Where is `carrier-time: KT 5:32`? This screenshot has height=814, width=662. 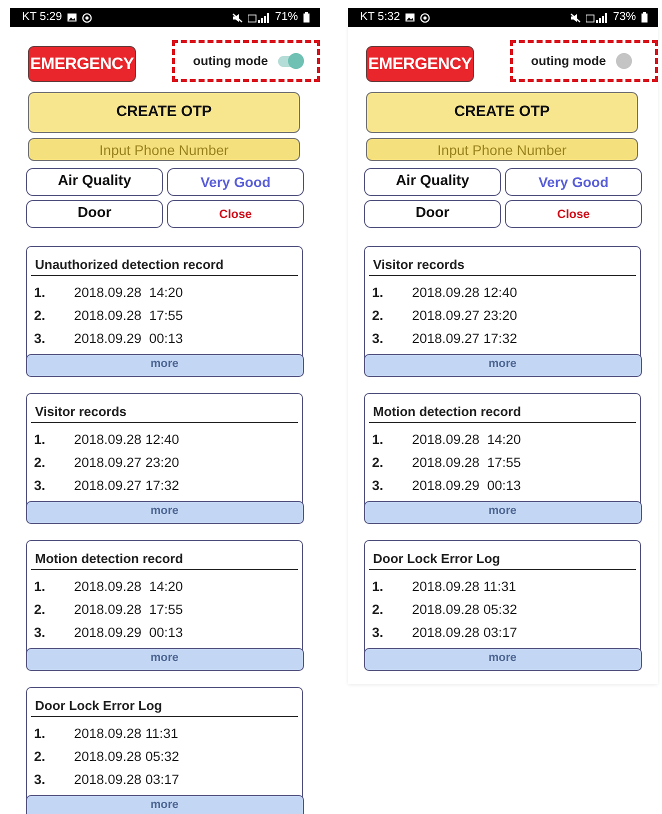 carrier-time: KT 5:32 is located at coordinates (380, 17).